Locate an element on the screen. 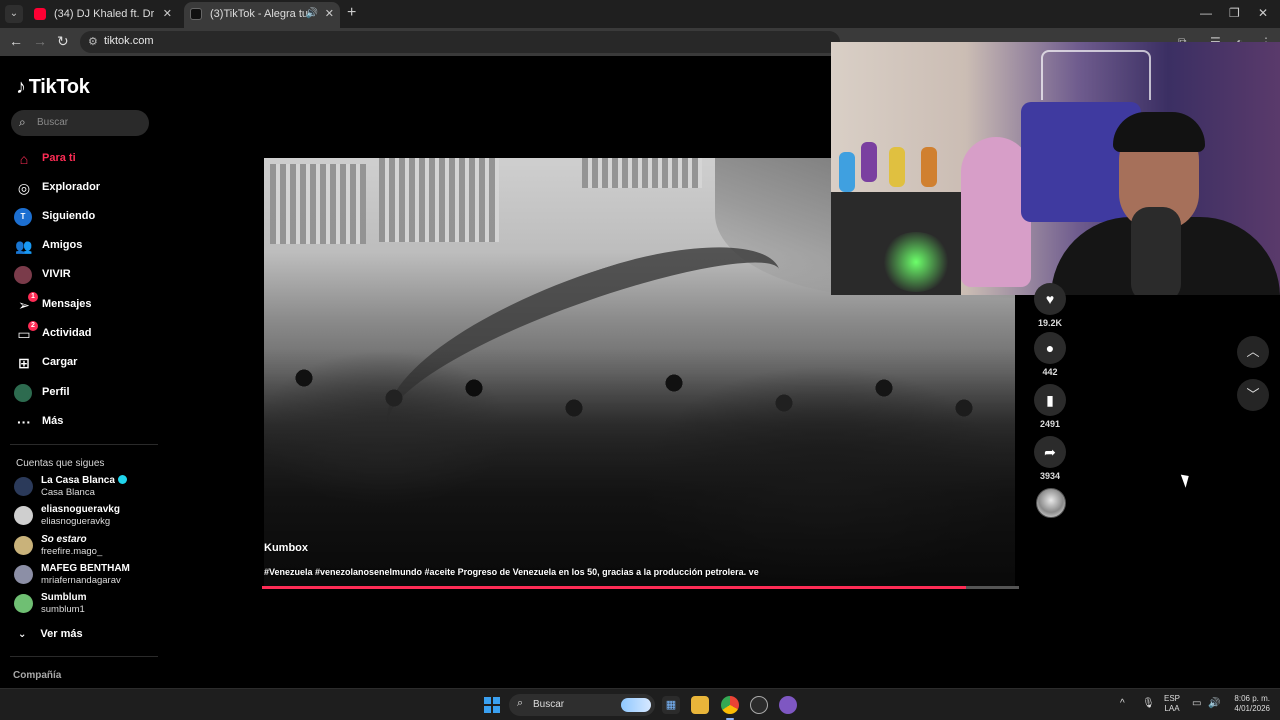 This screenshot has height=720, width=1280. app-icon is located at coordinates (788, 705).